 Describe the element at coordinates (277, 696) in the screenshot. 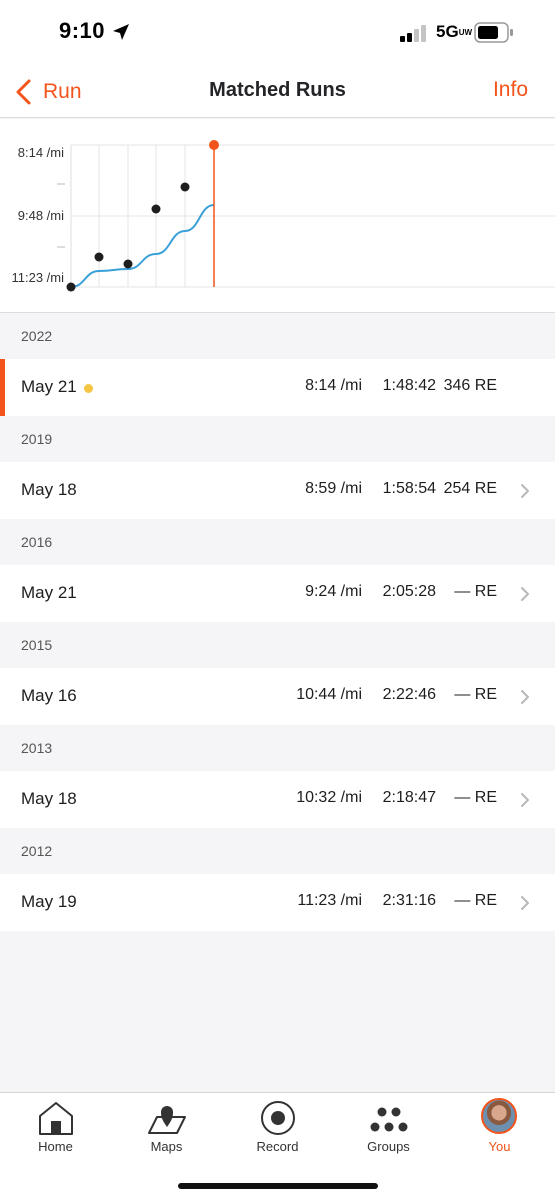

I see `run-row: May 16 10:44 /mi 2:22:46 — RE` at that location.